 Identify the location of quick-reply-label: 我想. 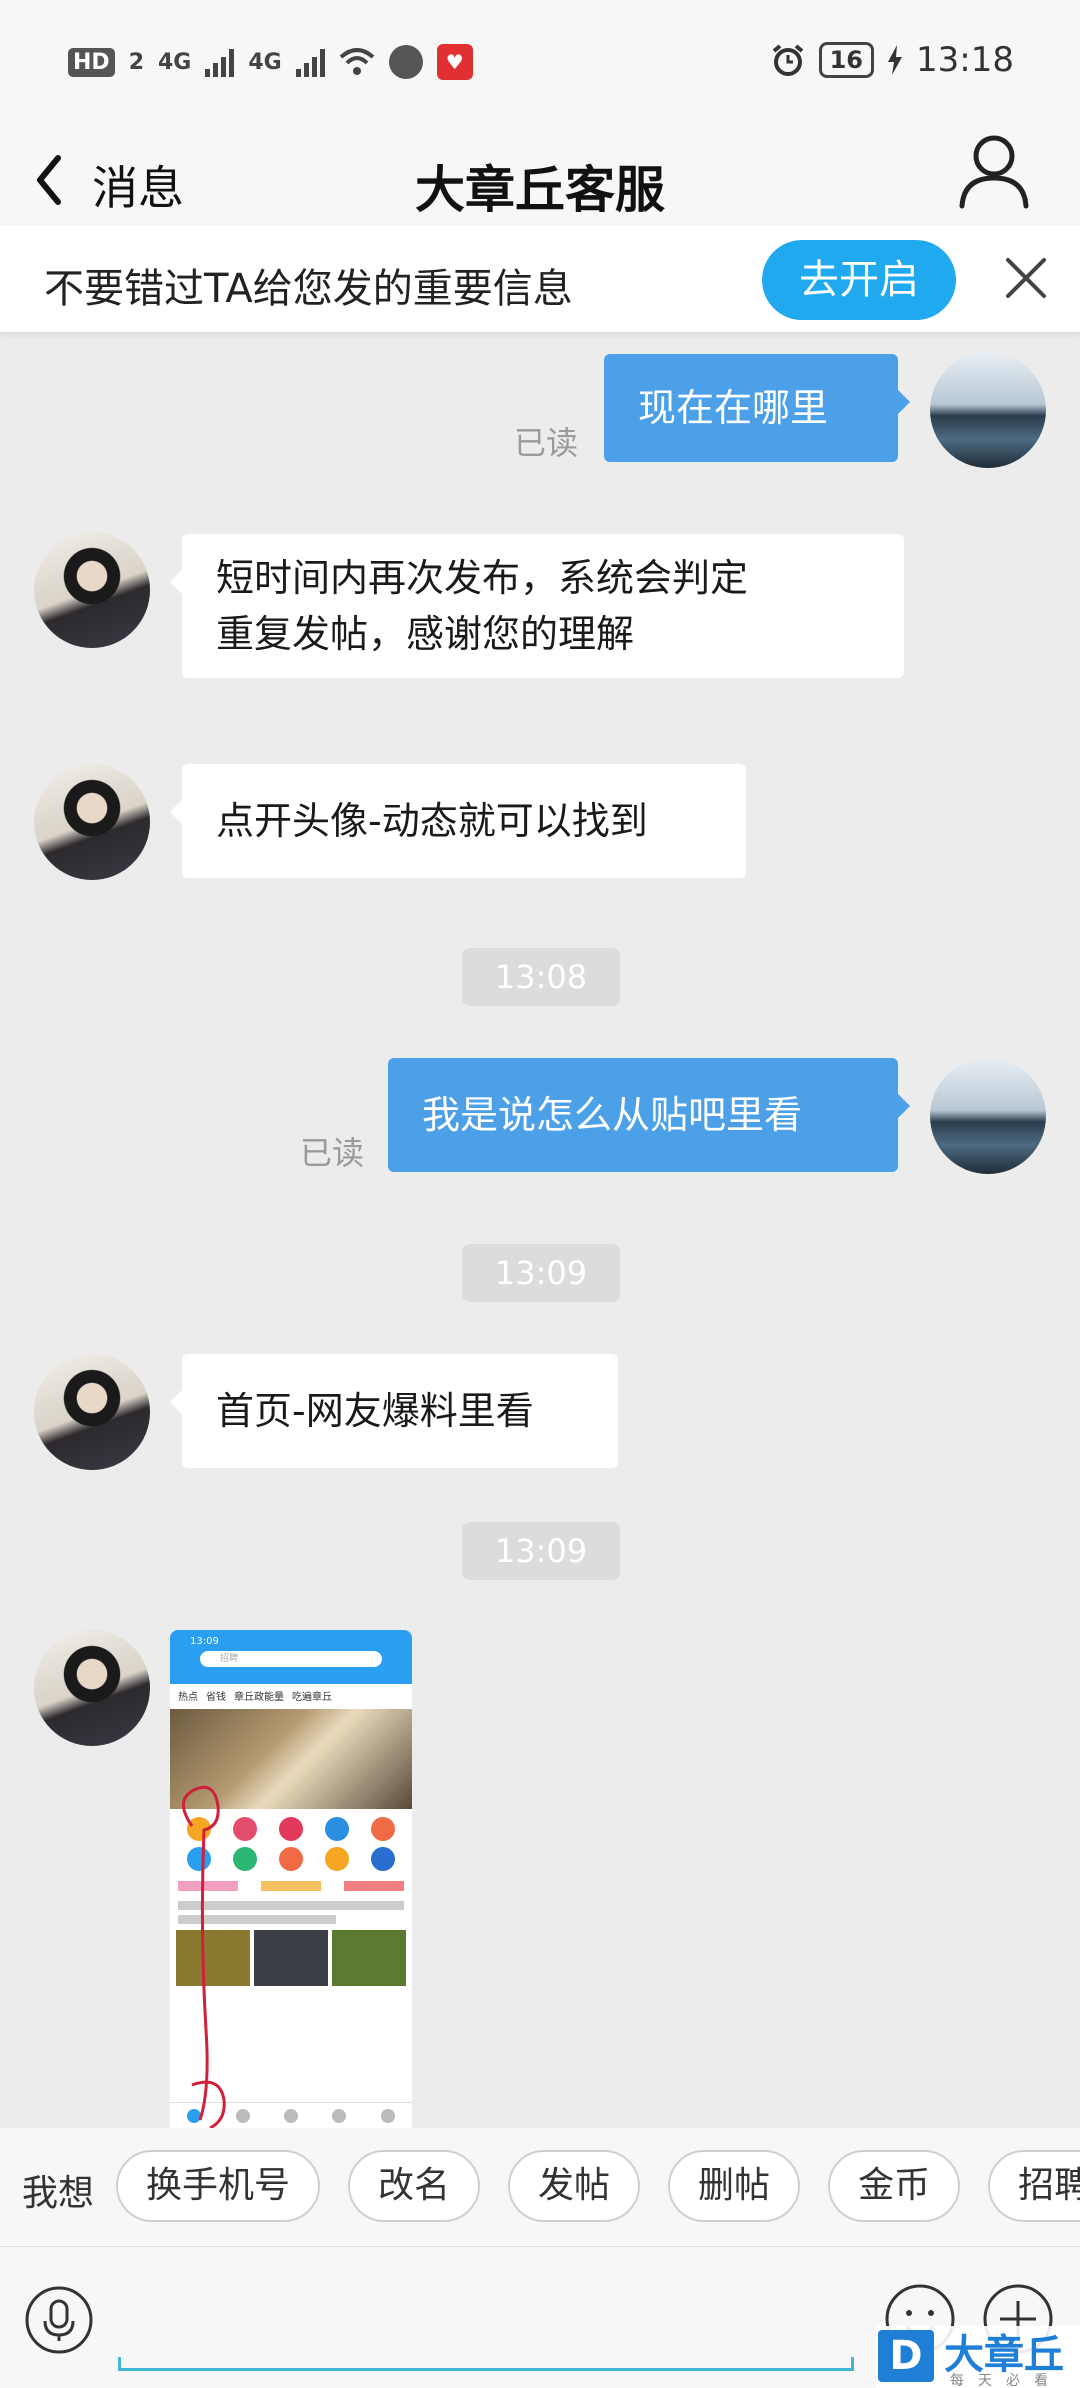
(58, 2193).